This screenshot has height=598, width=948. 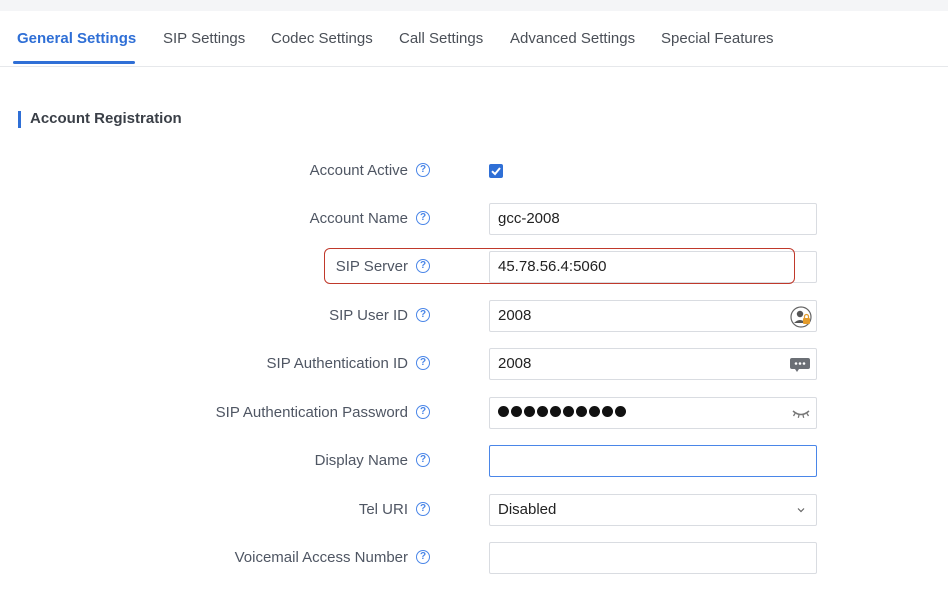 What do you see at coordinates (529, 218) in the screenshot?
I see `account-name-value: gcc-2008` at bounding box center [529, 218].